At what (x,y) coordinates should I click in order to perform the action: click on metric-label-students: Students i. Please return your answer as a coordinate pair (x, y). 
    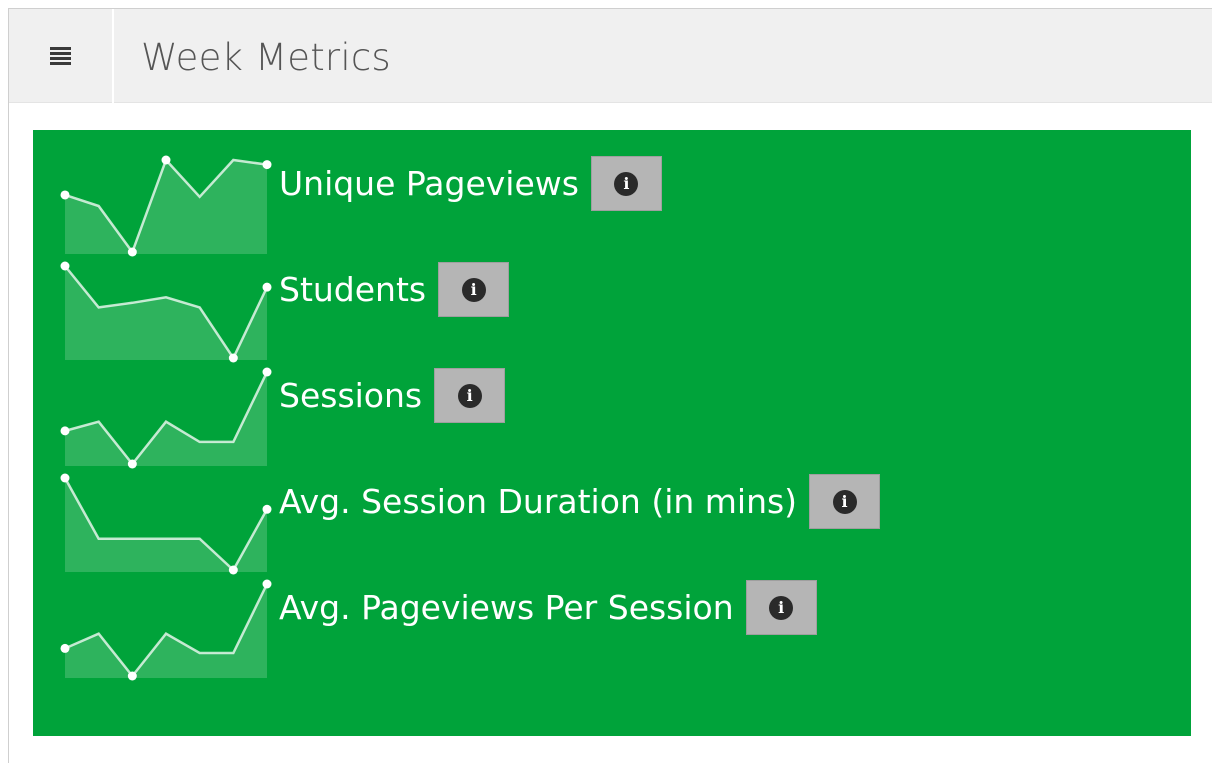
    Looking at the image, I should click on (394, 289).